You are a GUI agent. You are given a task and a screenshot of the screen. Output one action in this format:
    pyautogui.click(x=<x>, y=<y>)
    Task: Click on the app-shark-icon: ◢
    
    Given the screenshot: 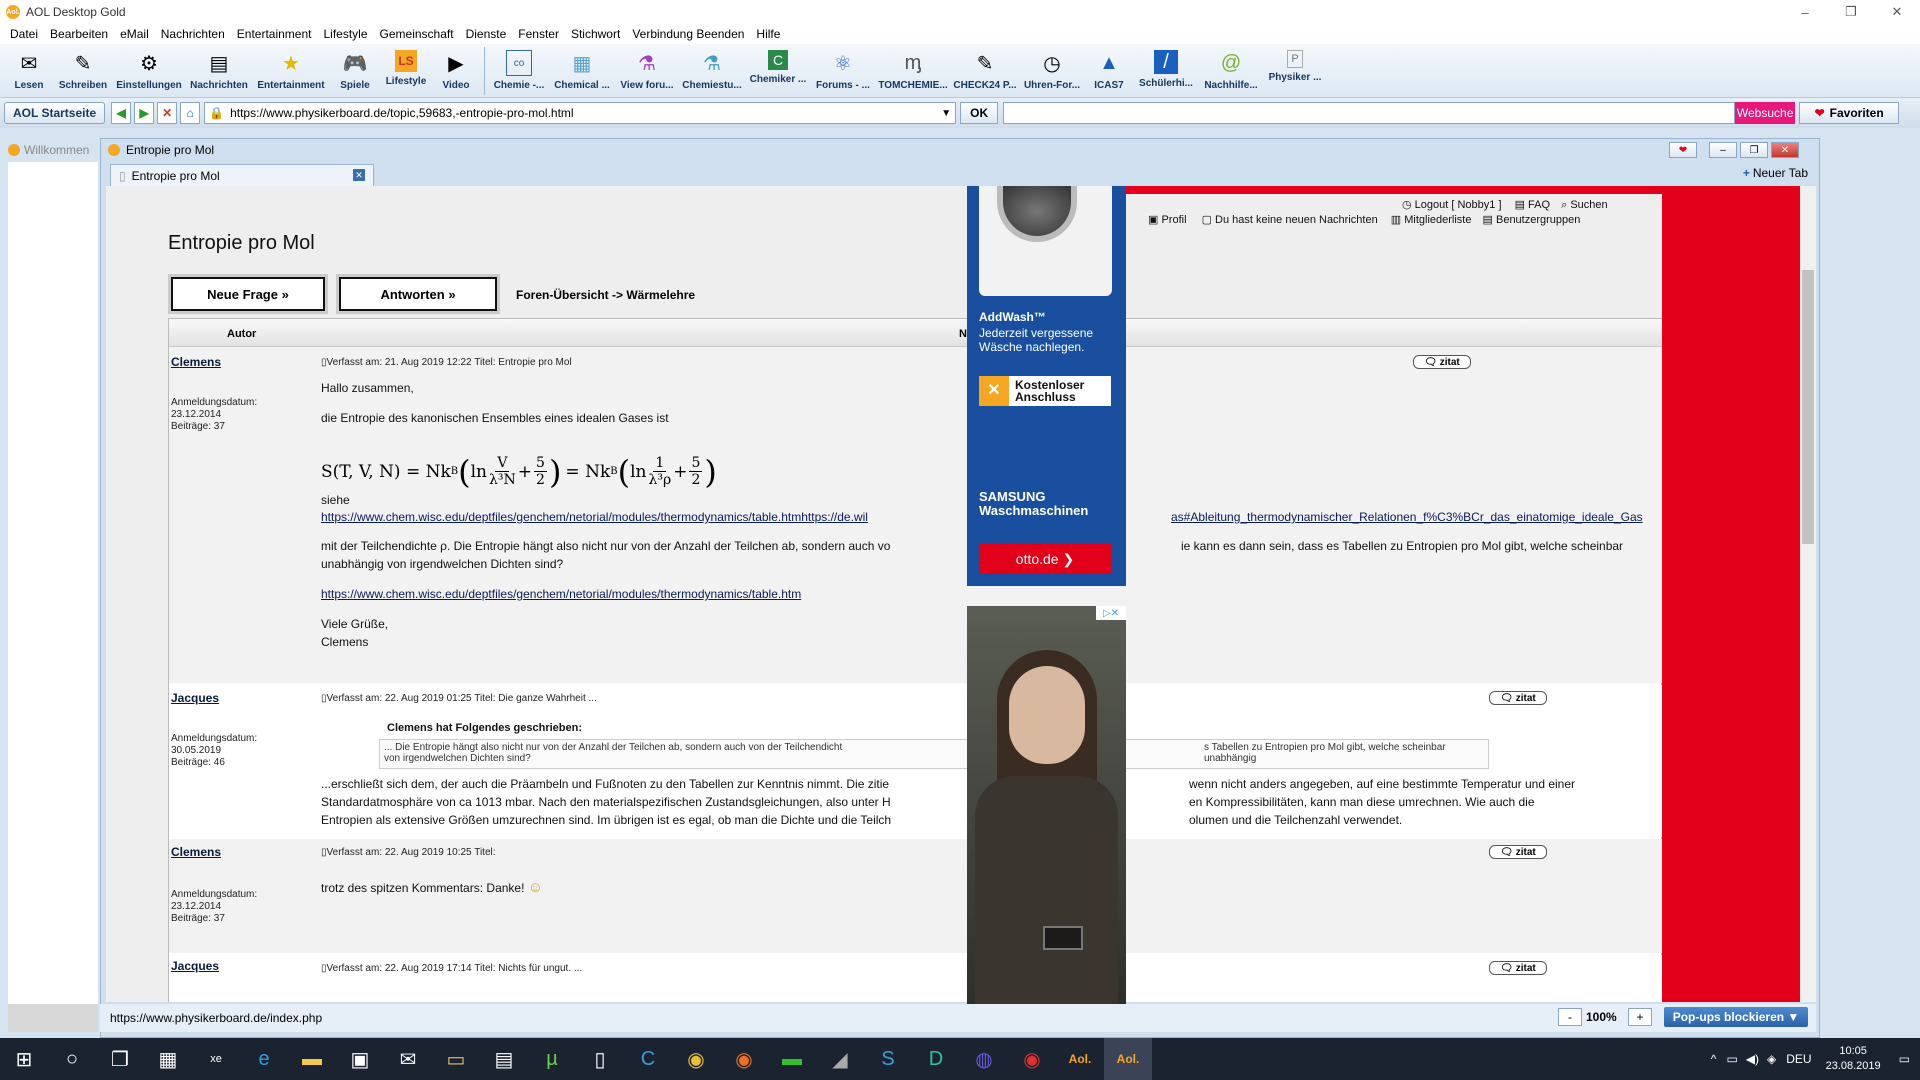 What is the action you would take?
    pyautogui.click(x=840, y=1059)
    